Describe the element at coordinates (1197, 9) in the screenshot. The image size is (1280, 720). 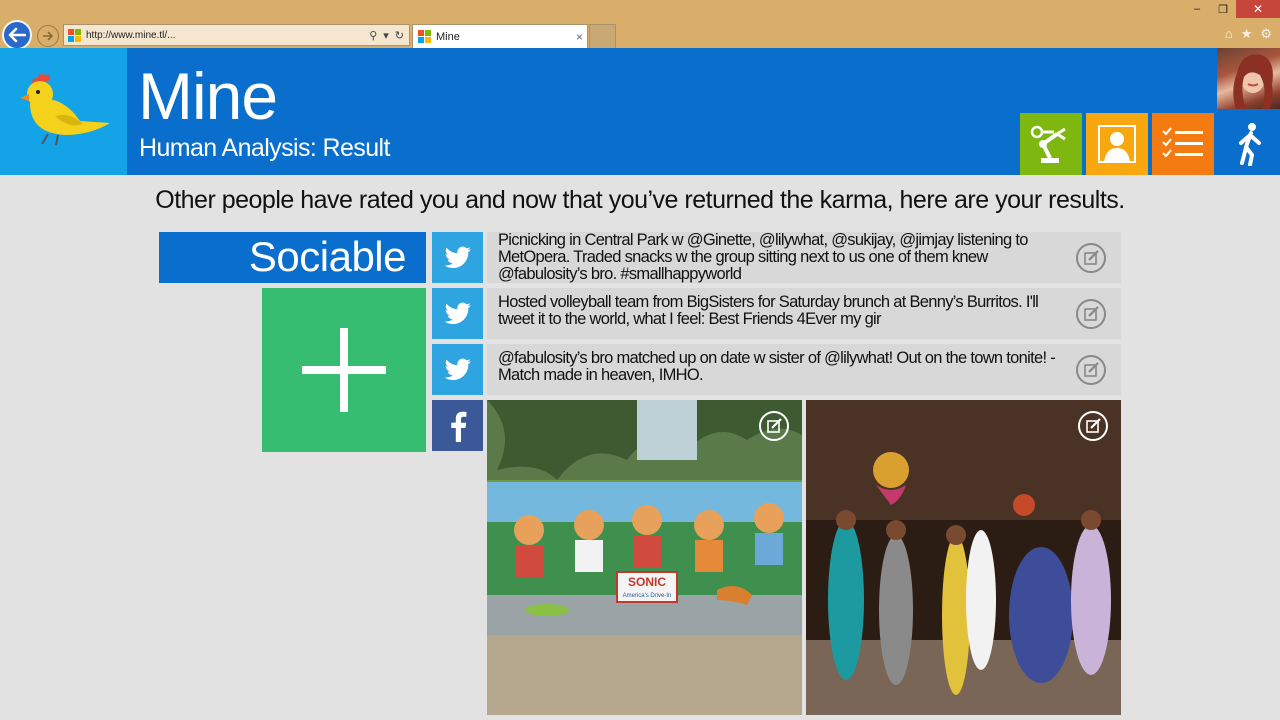
I see `minimize-button: ‒` at that location.